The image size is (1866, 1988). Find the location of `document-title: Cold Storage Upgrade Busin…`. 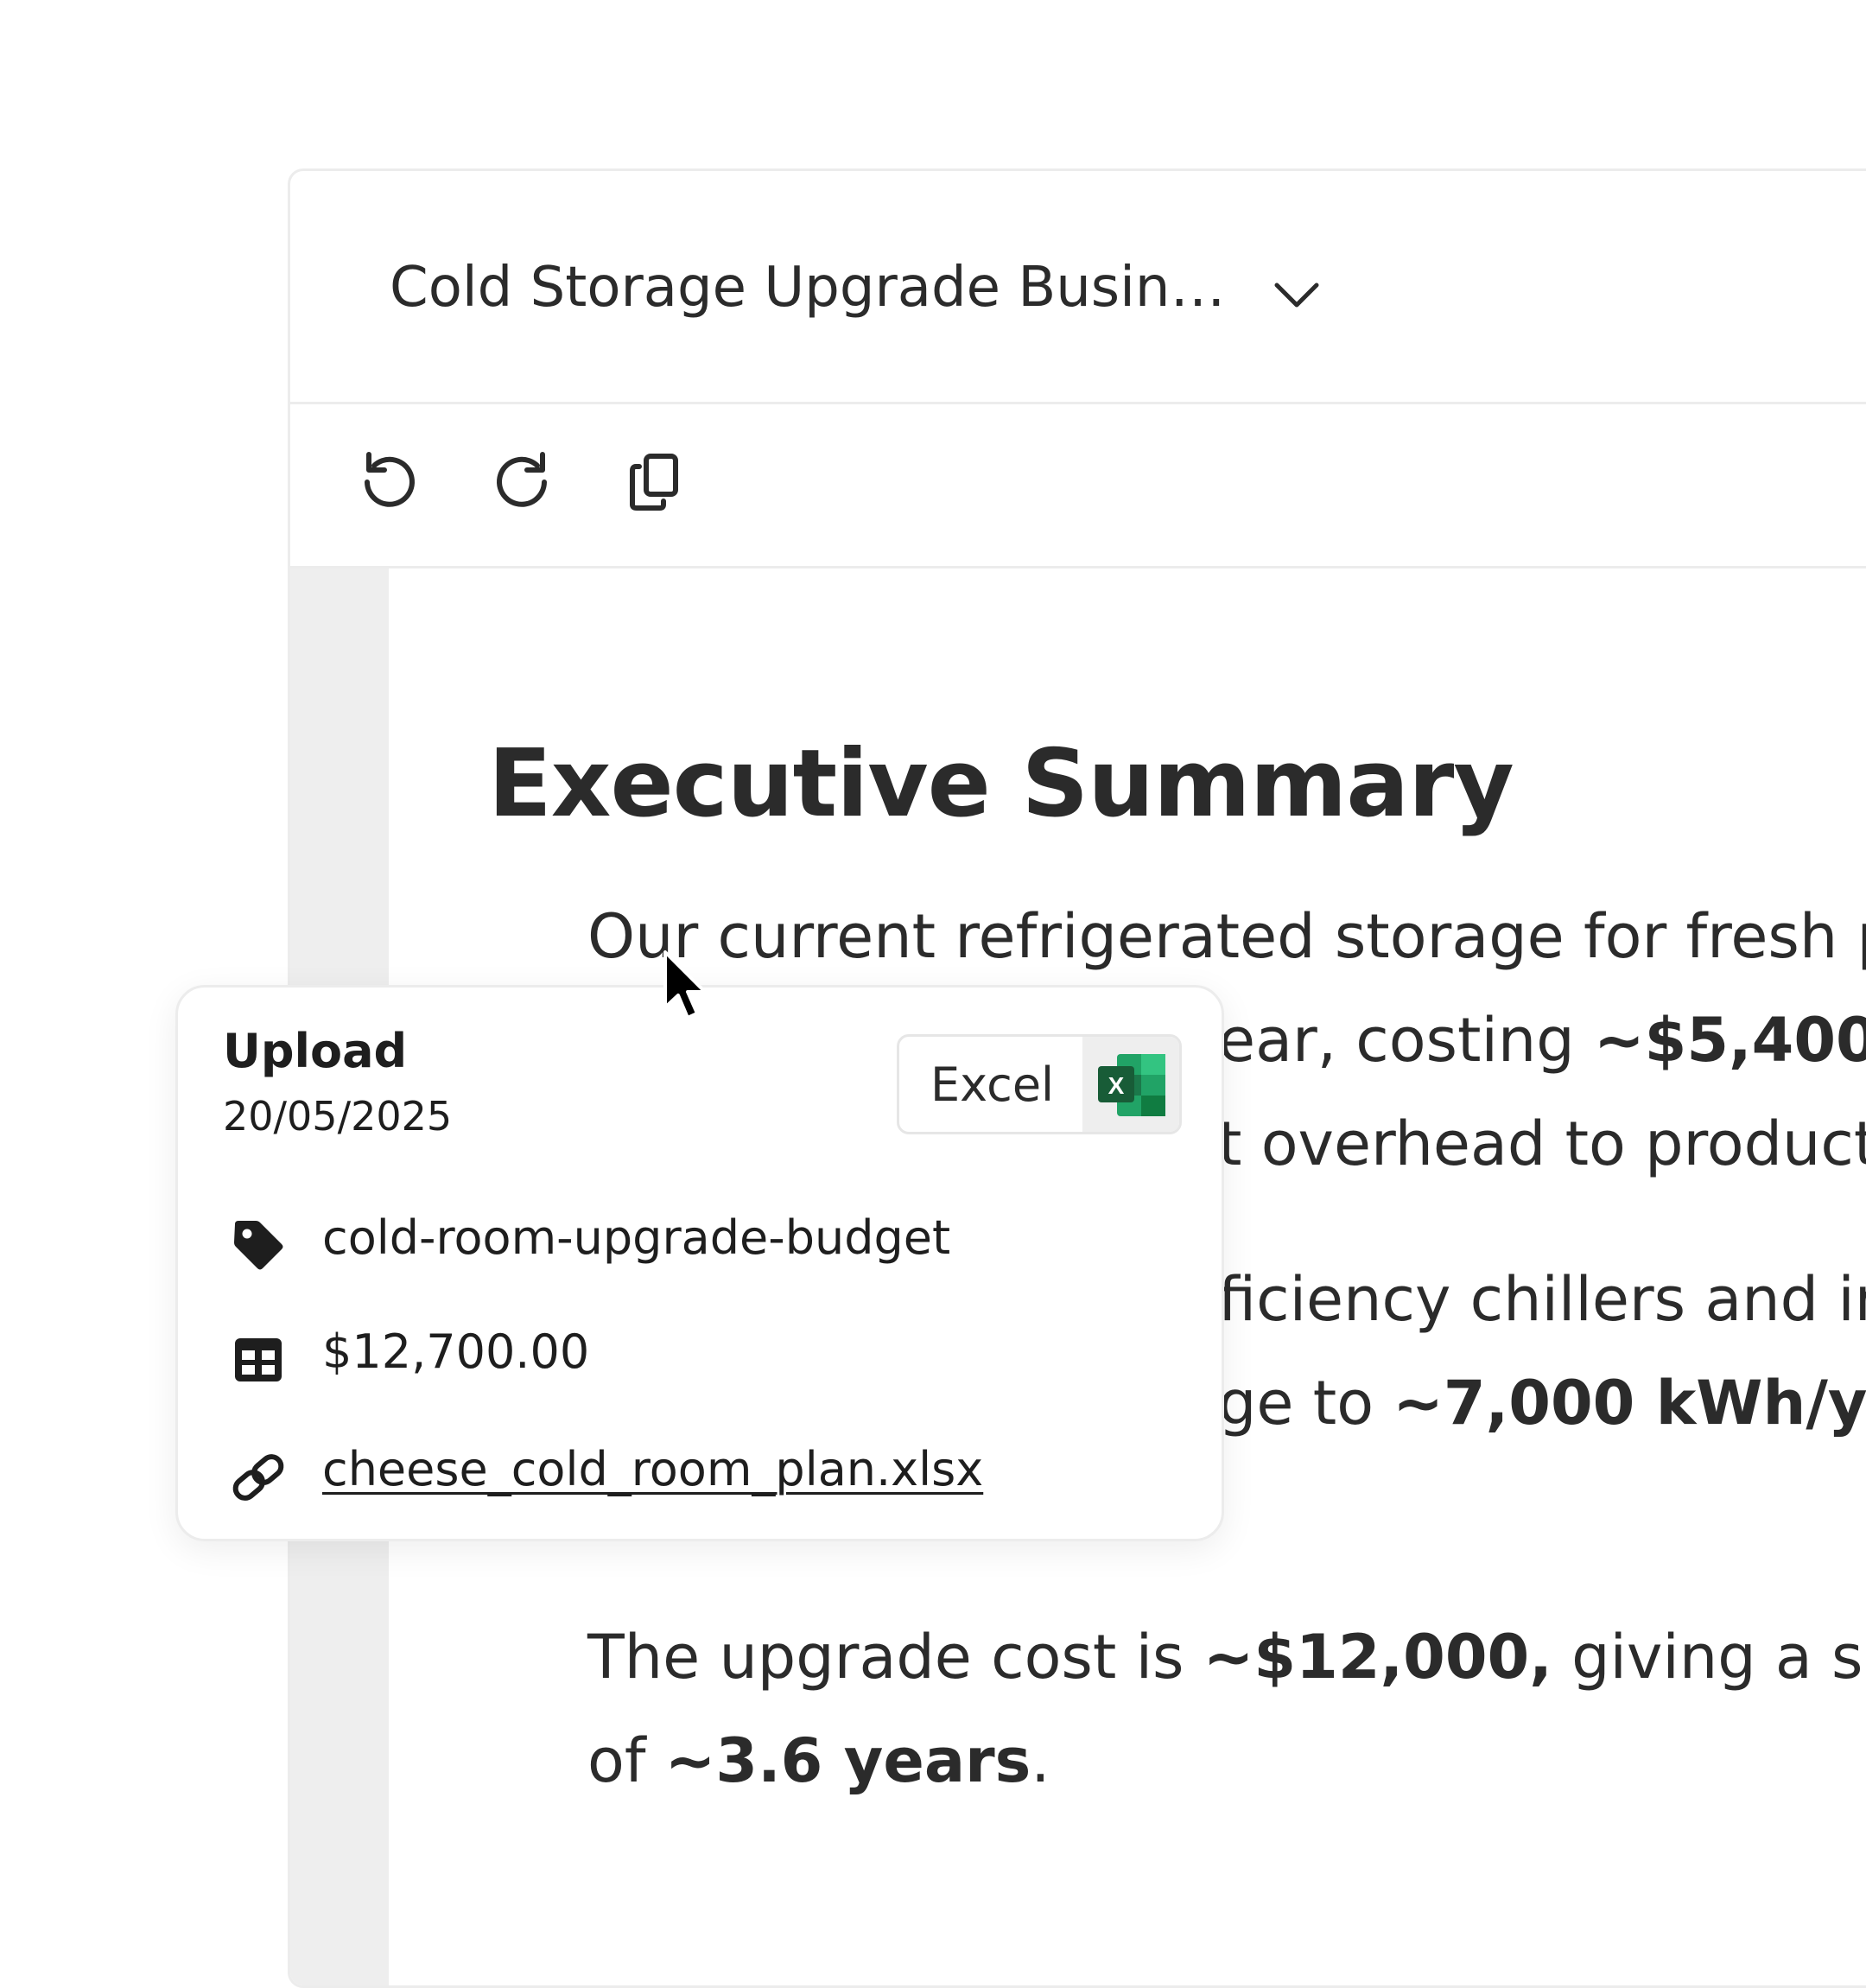

document-title: Cold Storage Upgrade Busin… is located at coordinates (807, 288).